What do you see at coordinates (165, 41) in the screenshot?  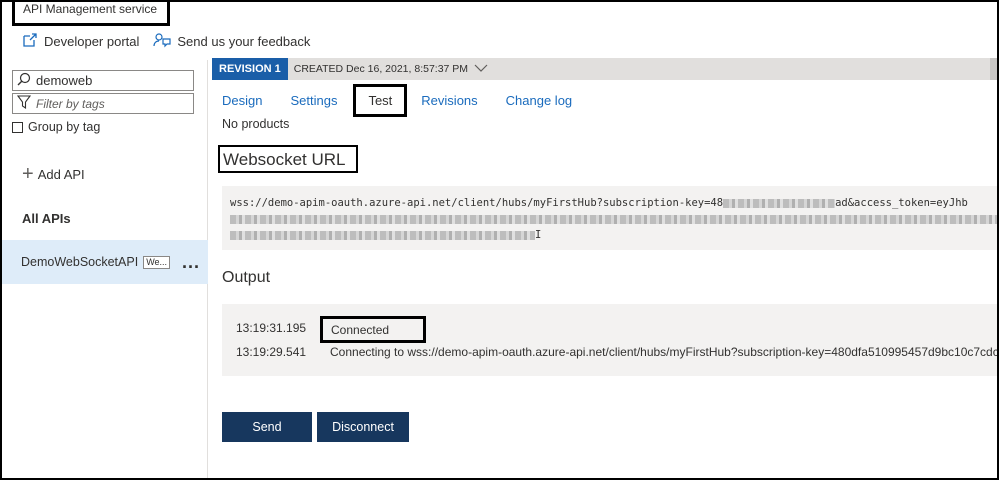 I see `feedback-icon` at bounding box center [165, 41].